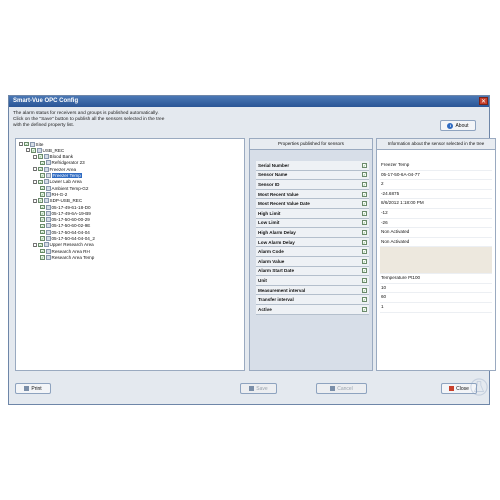 The width and height of the screenshot is (500, 500). Describe the element at coordinates (65, 207) in the screenshot. I see `tree-node: ✓ 05-17-49-61-18-D0` at that location.